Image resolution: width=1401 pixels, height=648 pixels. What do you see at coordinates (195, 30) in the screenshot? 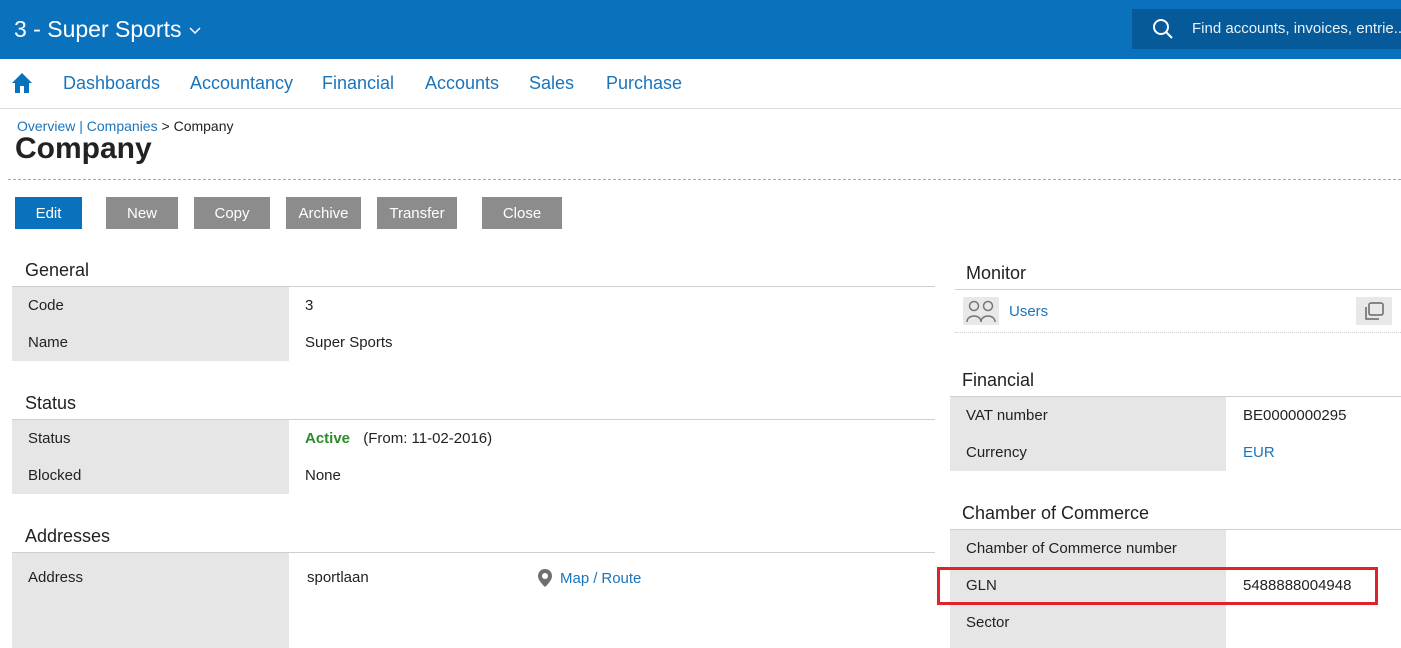
I see `chevron-down-icon` at bounding box center [195, 30].